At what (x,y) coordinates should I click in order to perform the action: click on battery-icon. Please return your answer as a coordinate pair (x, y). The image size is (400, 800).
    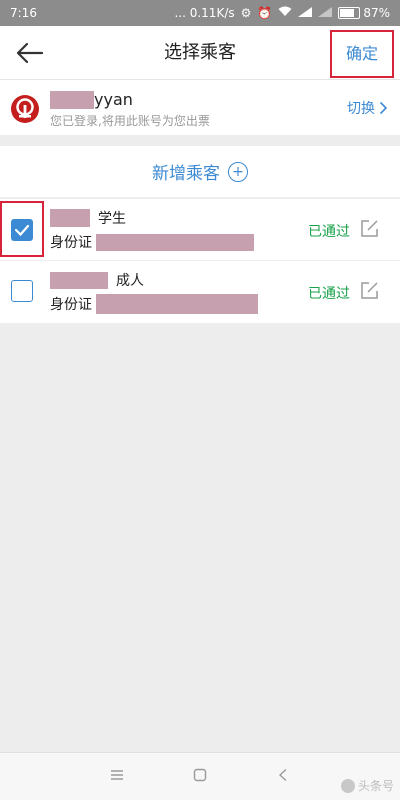
    Looking at the image, I should click on (349, 13).